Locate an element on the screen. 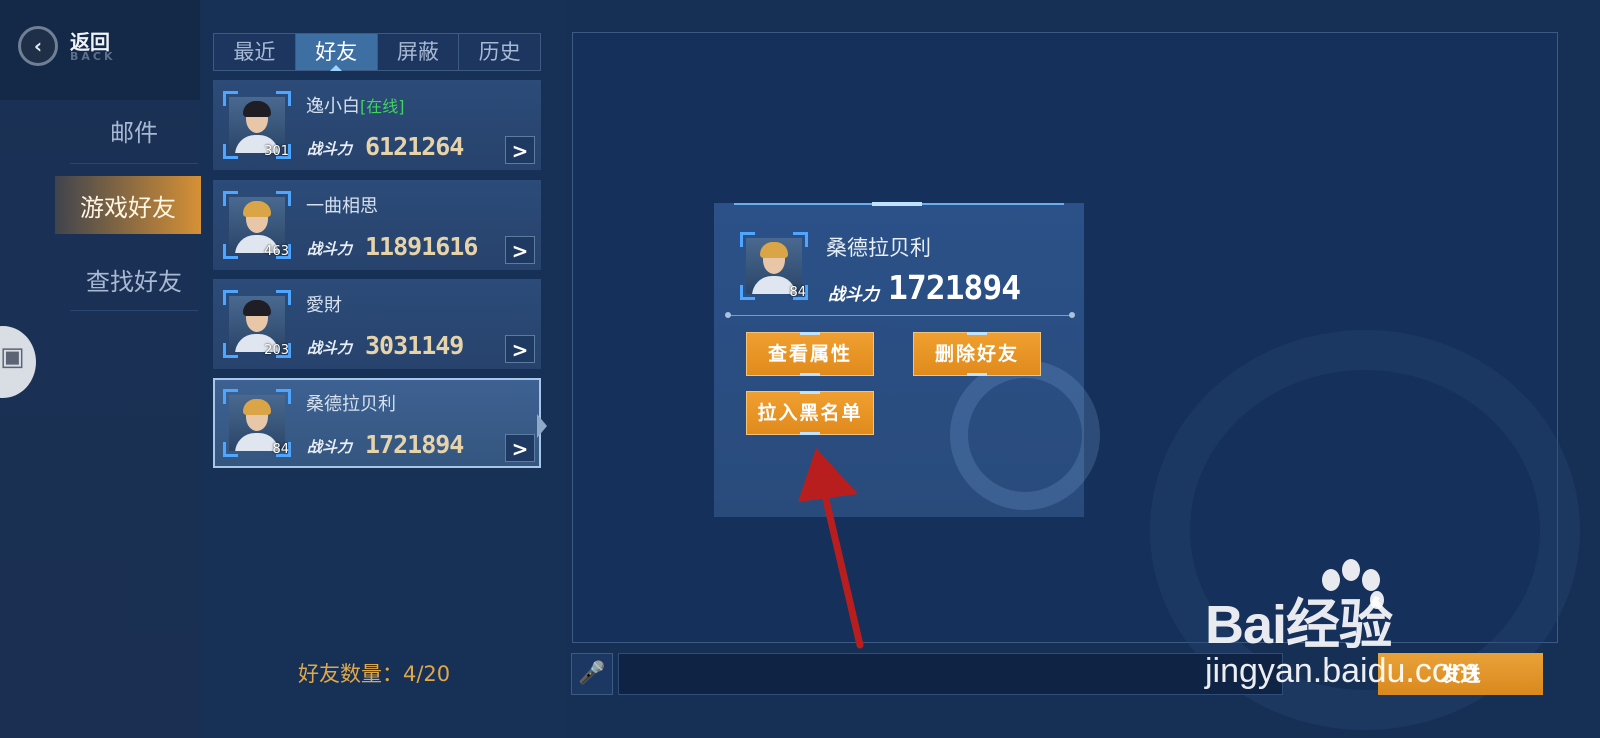  popup-friend-name: 桑德拉贝利 is located at coordinates (878, 248).